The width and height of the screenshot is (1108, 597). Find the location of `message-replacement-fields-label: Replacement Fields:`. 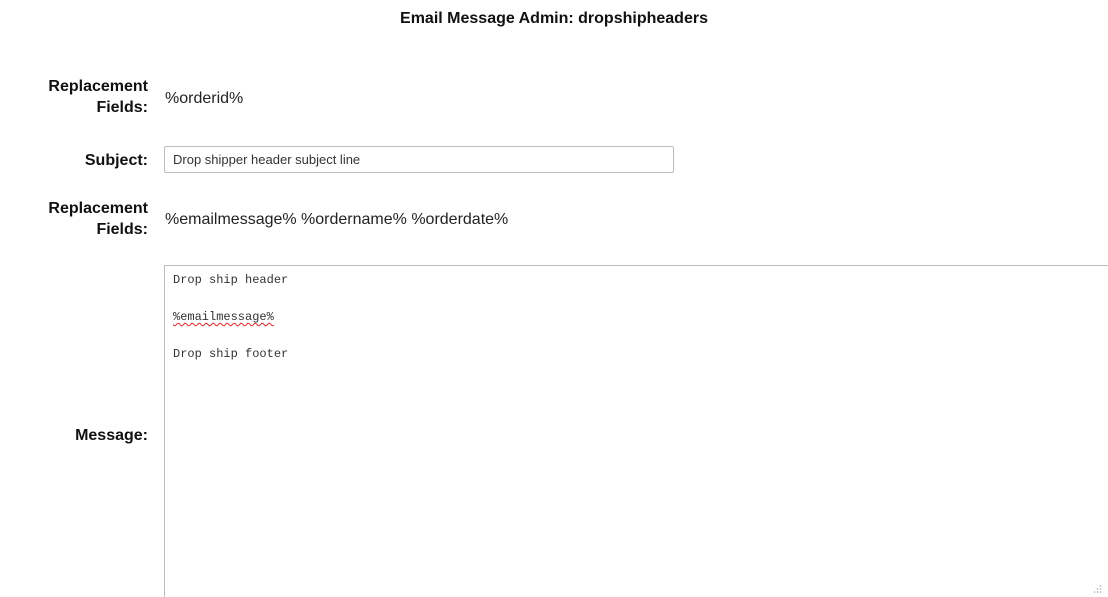

message-replacement-fields-label: Replacement Fields: is located at coordinates (98, 219).